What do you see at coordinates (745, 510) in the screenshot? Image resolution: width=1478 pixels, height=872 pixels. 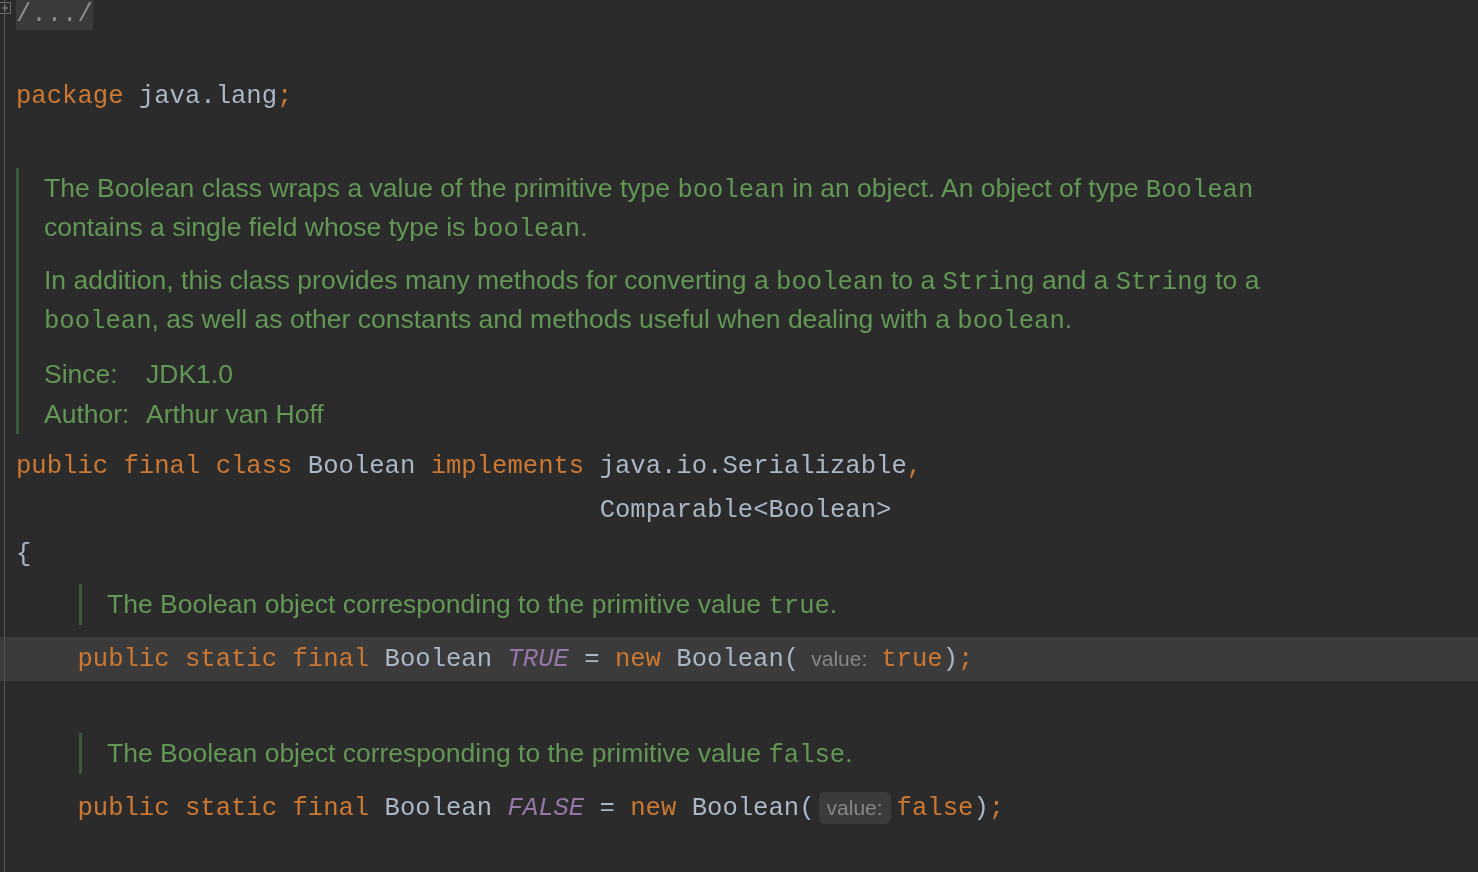 I see `code-text: Comparable<Boolean>` at bounding box center [745, 510].